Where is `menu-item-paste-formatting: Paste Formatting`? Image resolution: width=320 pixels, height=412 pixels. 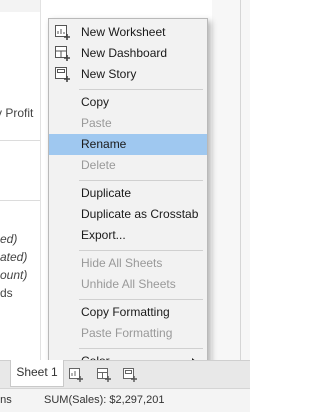 menu-item-paste-formatting: Paste Formatting is located at coordinates (127, 333).